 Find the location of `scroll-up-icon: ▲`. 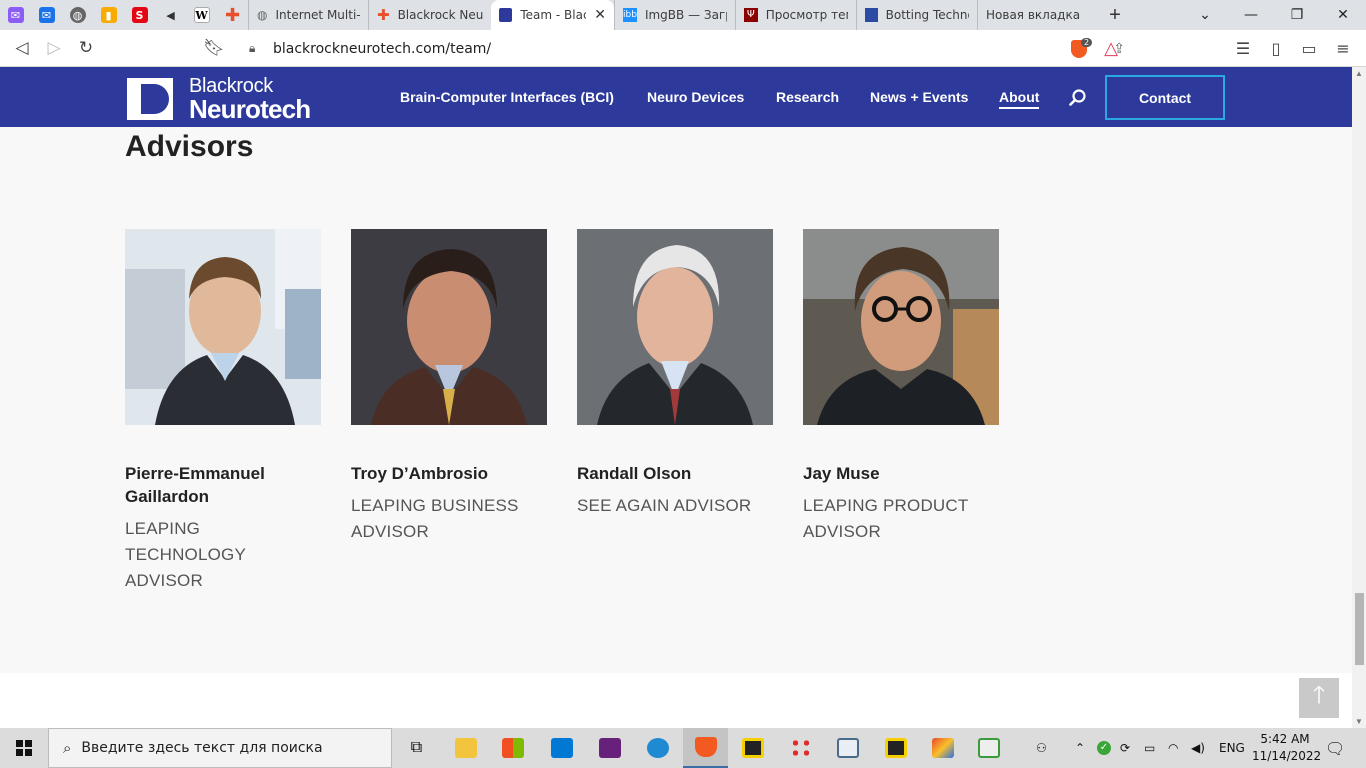

scroll-up-icon: ▲ is located at coordinates (1359, 73).